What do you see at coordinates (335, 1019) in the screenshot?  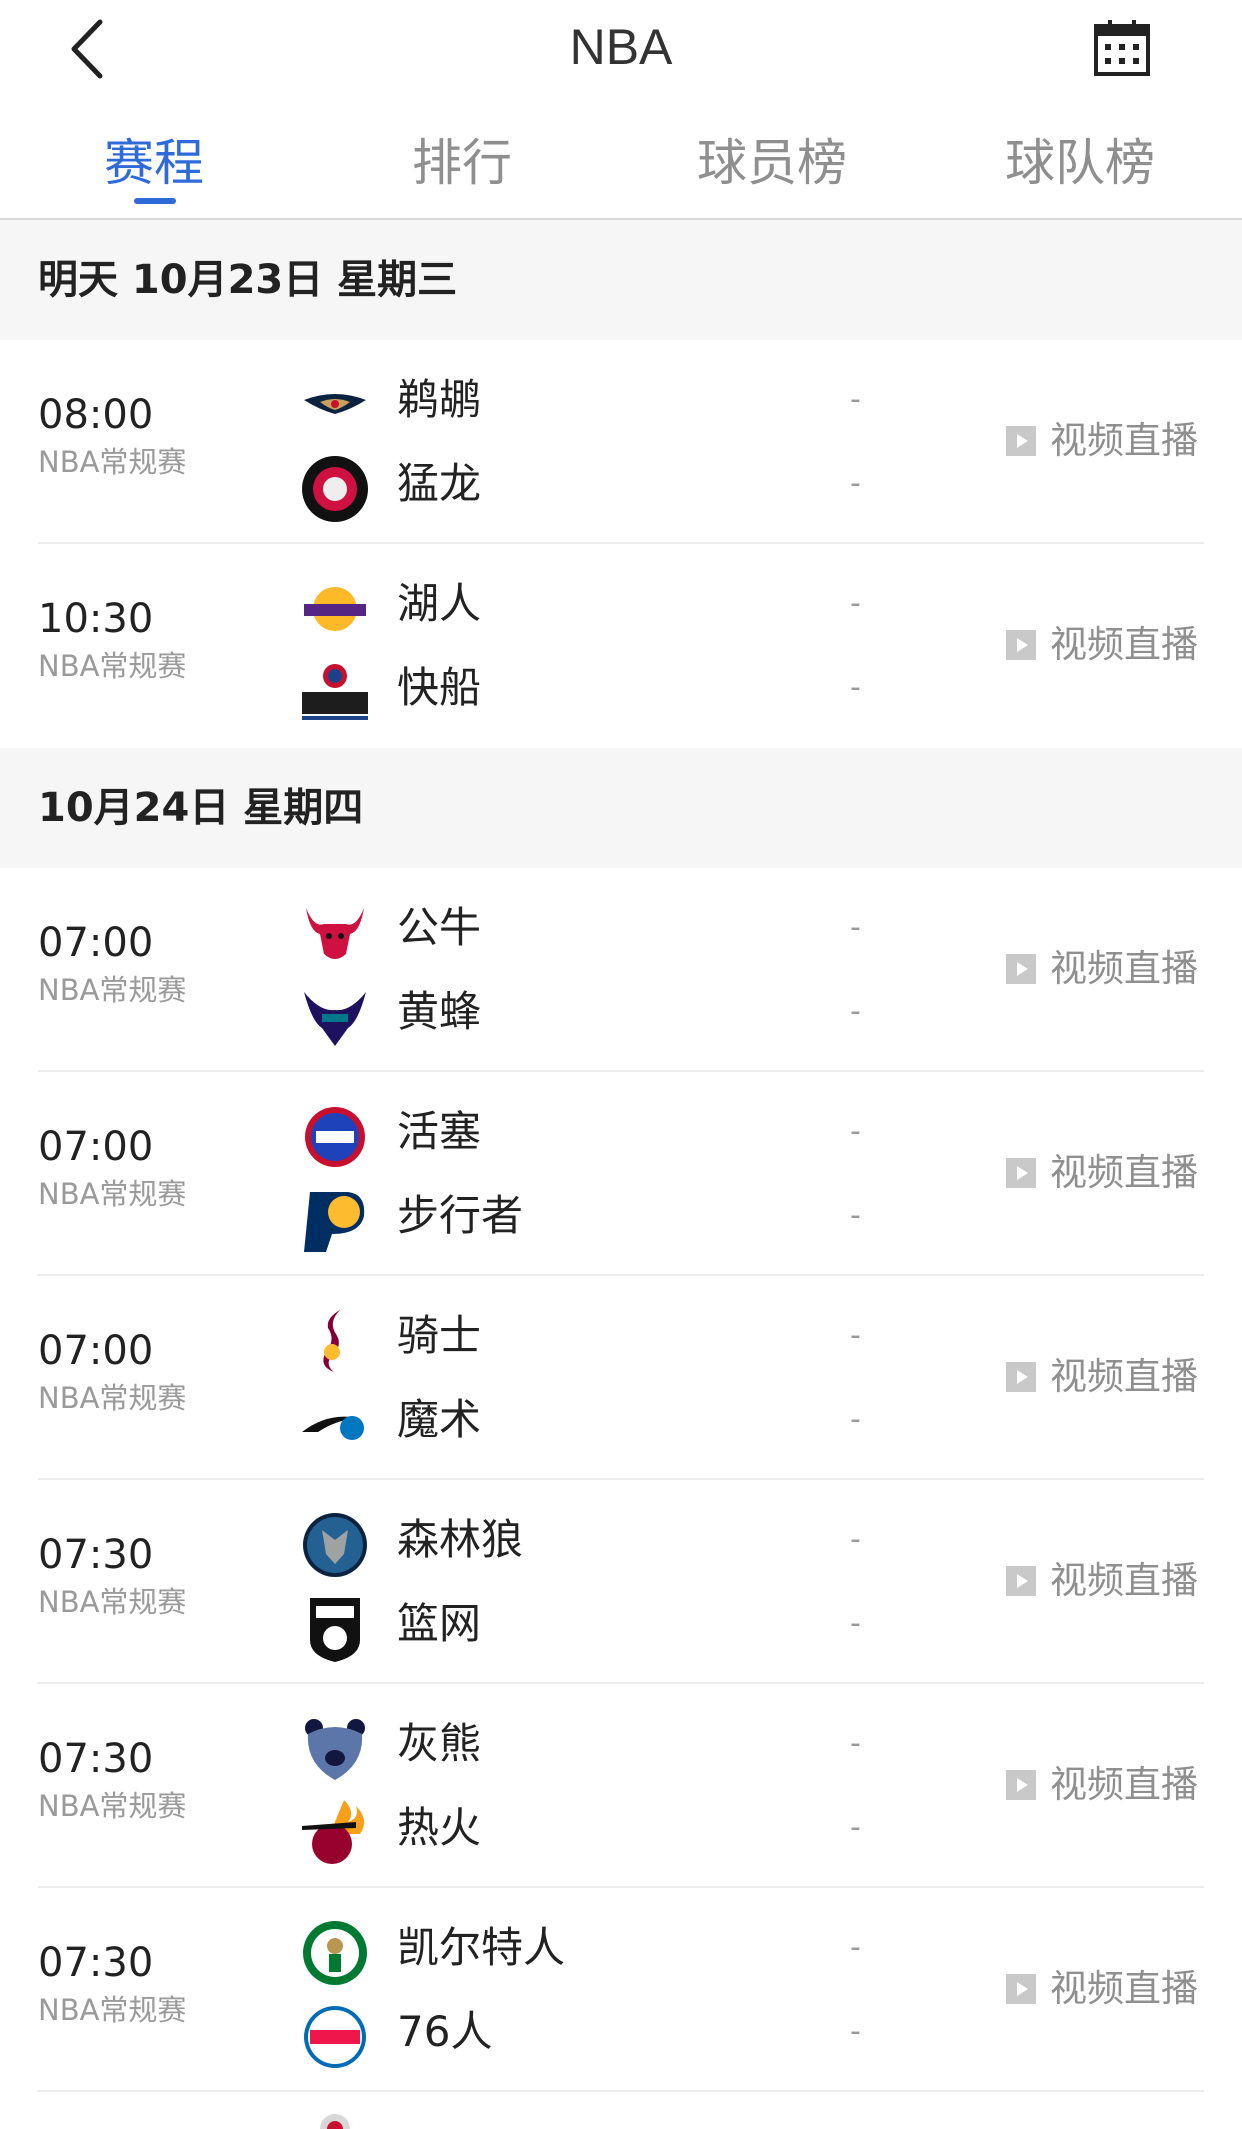 I see `hornets-logo-icon` at bounding box center [335, 1019].